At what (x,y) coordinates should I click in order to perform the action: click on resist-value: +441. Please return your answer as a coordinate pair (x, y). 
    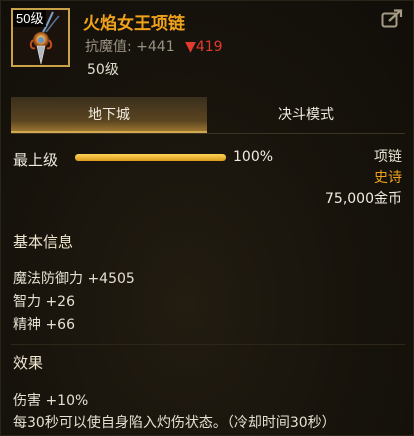
    Looking at the image, I should click on (155, 47).